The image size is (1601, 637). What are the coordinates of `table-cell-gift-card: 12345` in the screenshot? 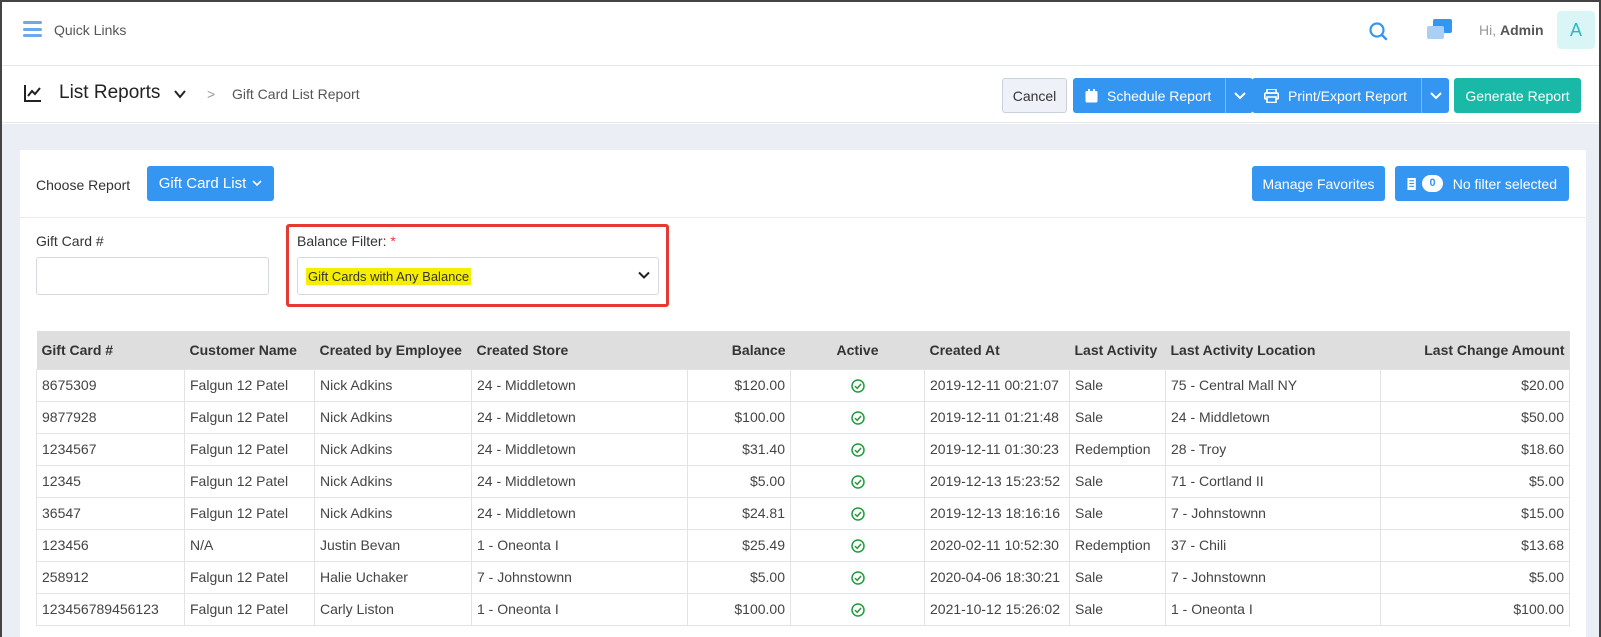 It's located at (110, 481).